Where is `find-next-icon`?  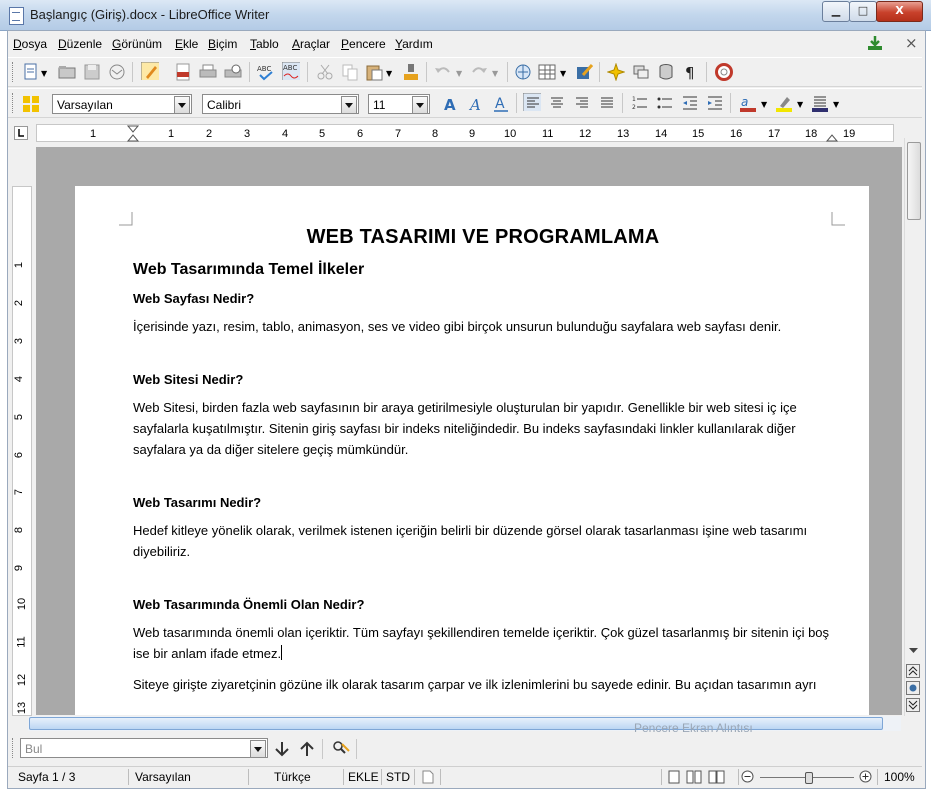
find-next-icon is located at coordinates (282, 749).